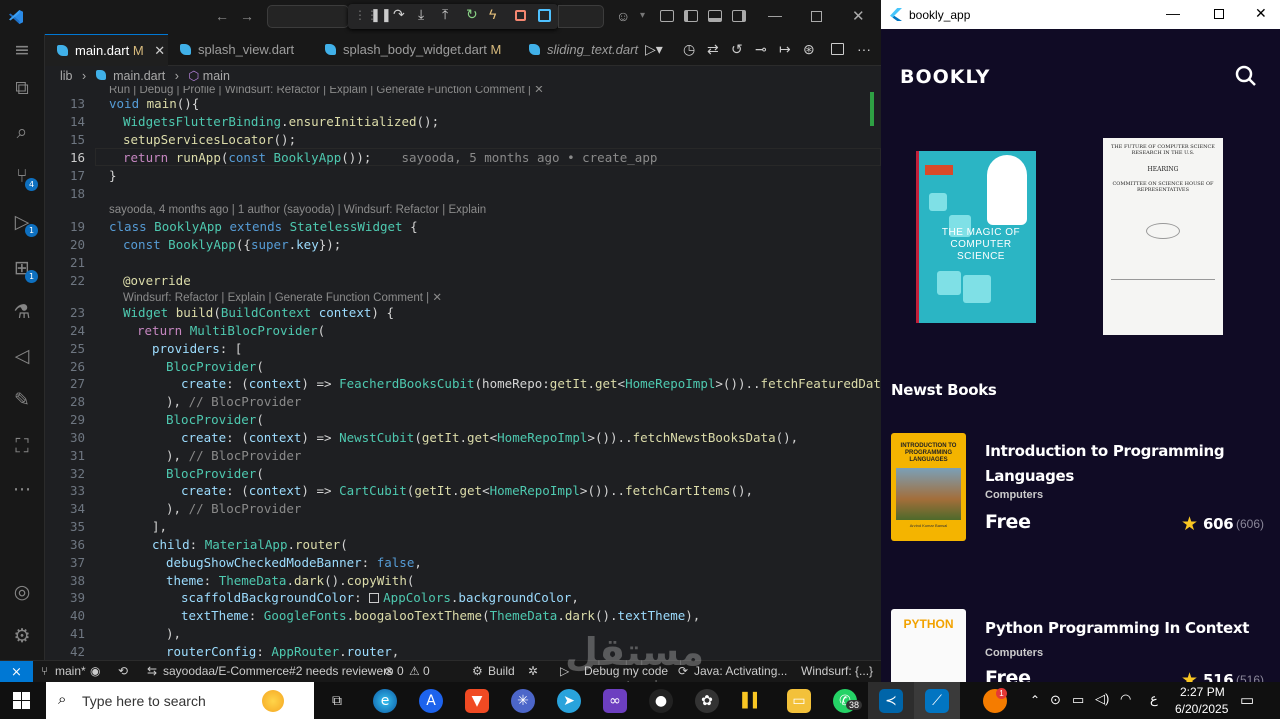 The width and height of the screenshot is (1280, 719). Describe the element at coordinates (891, 701) in the screenshot. I see `vscode-taskbar-icon: ≺` at that location.